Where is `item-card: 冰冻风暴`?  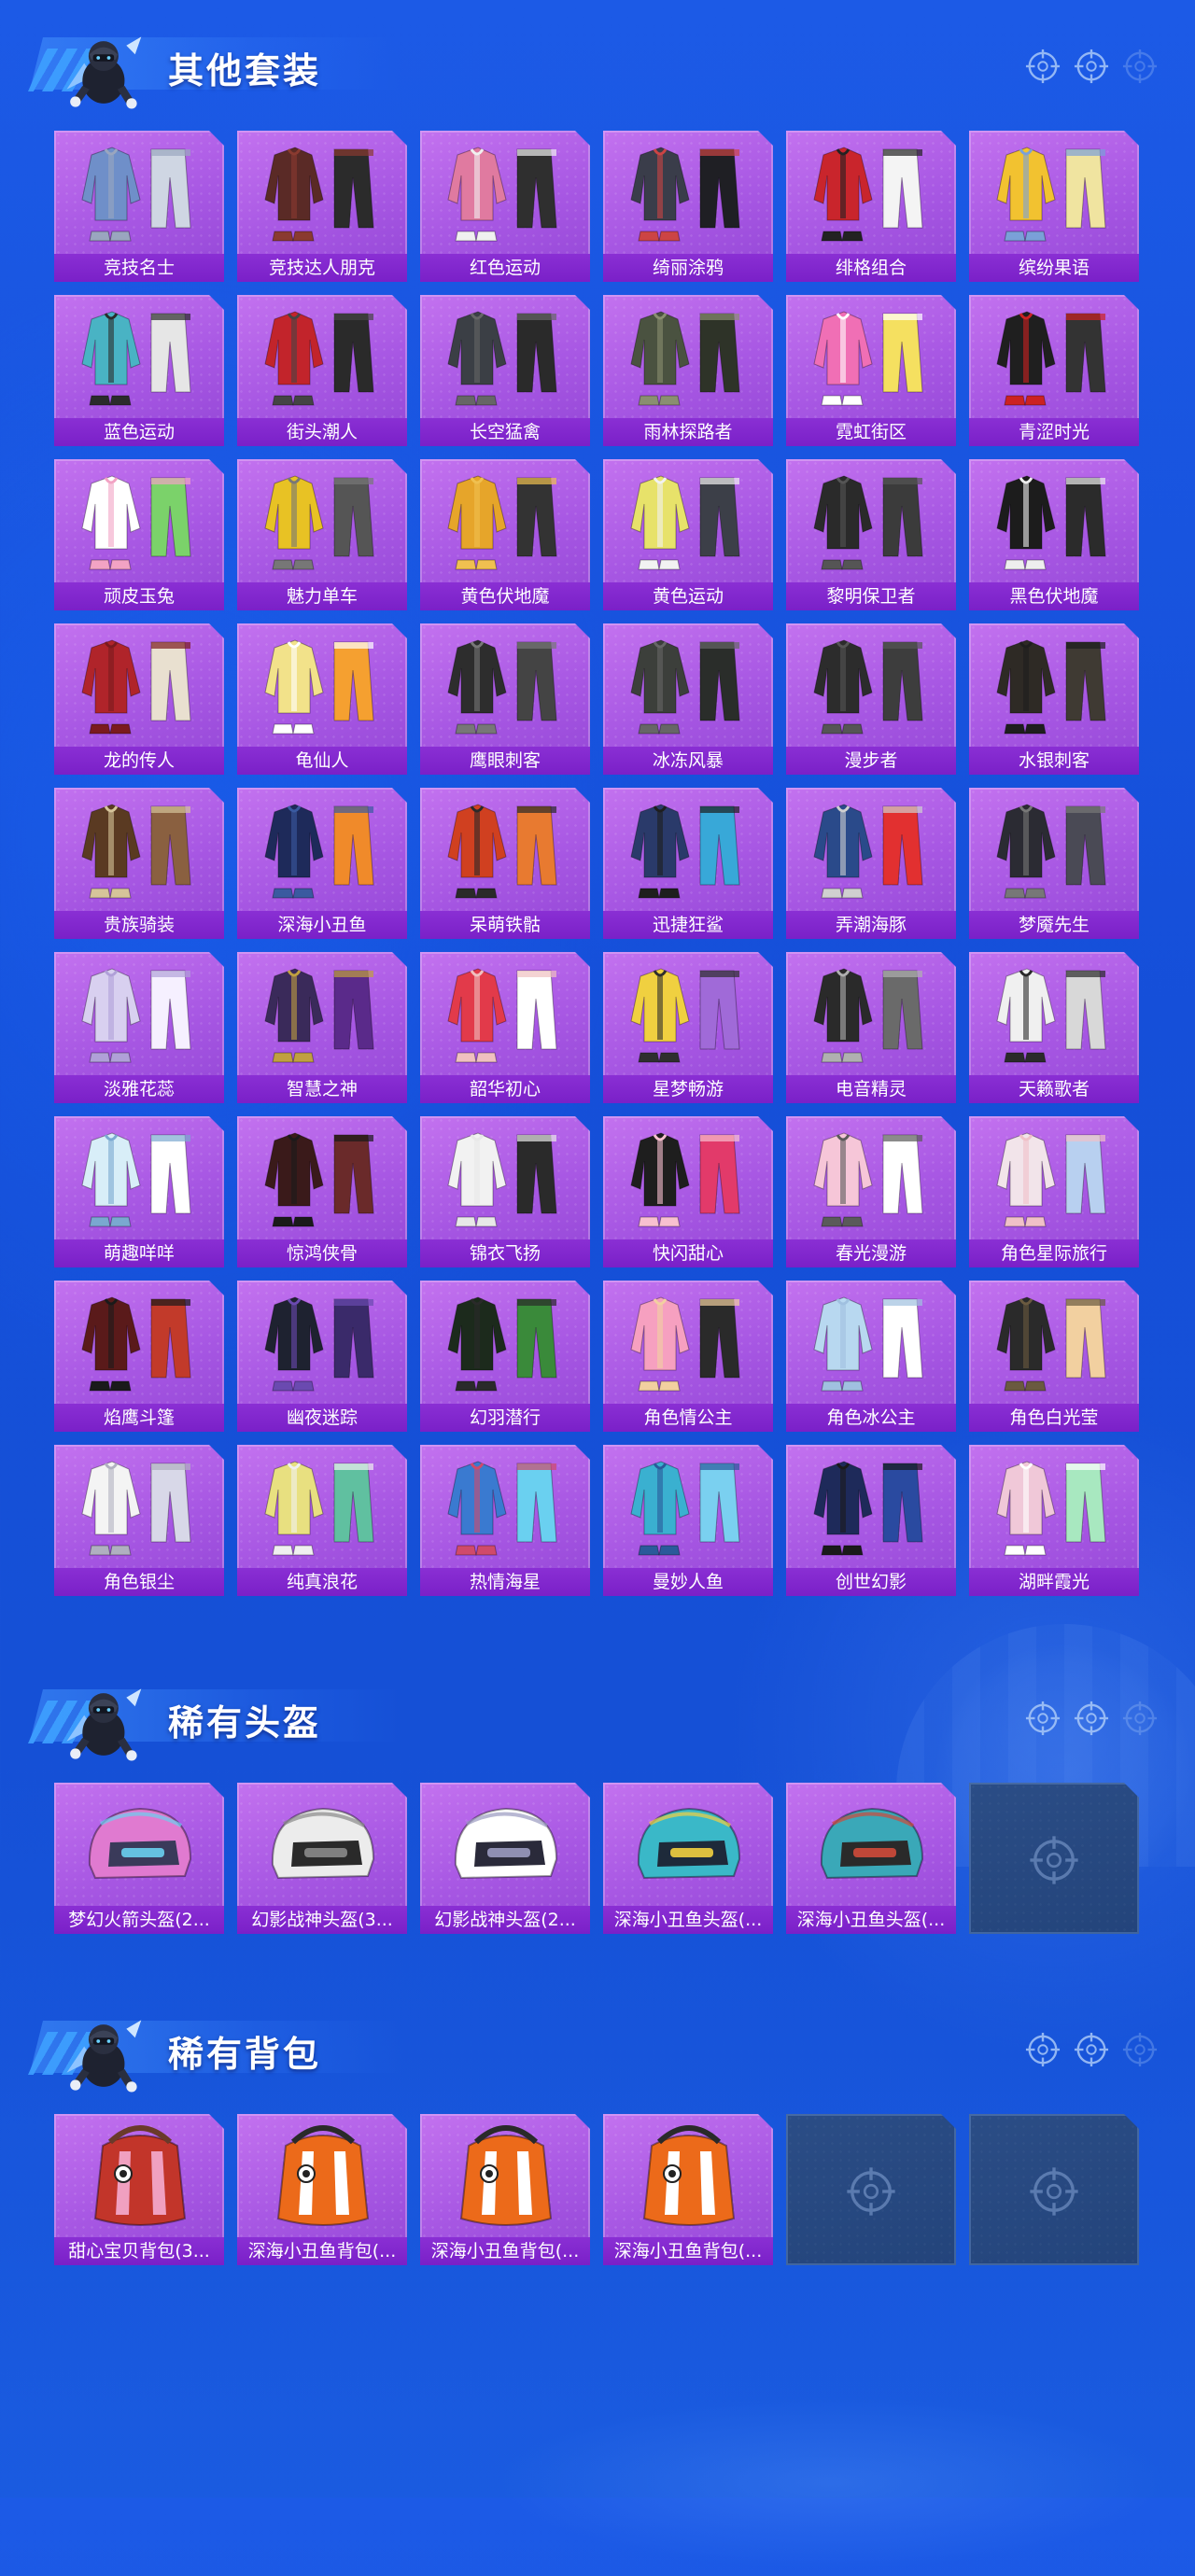 item-card: 冰冻风暴 is located at coordinates (688, 699).